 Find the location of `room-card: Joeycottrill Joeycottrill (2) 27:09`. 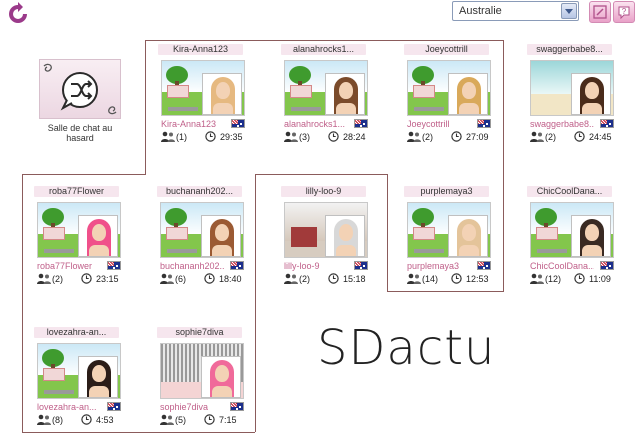

room-card: Joeycottrill Joeycottrill (2) 27:09 is located at coordinates (447, 93).